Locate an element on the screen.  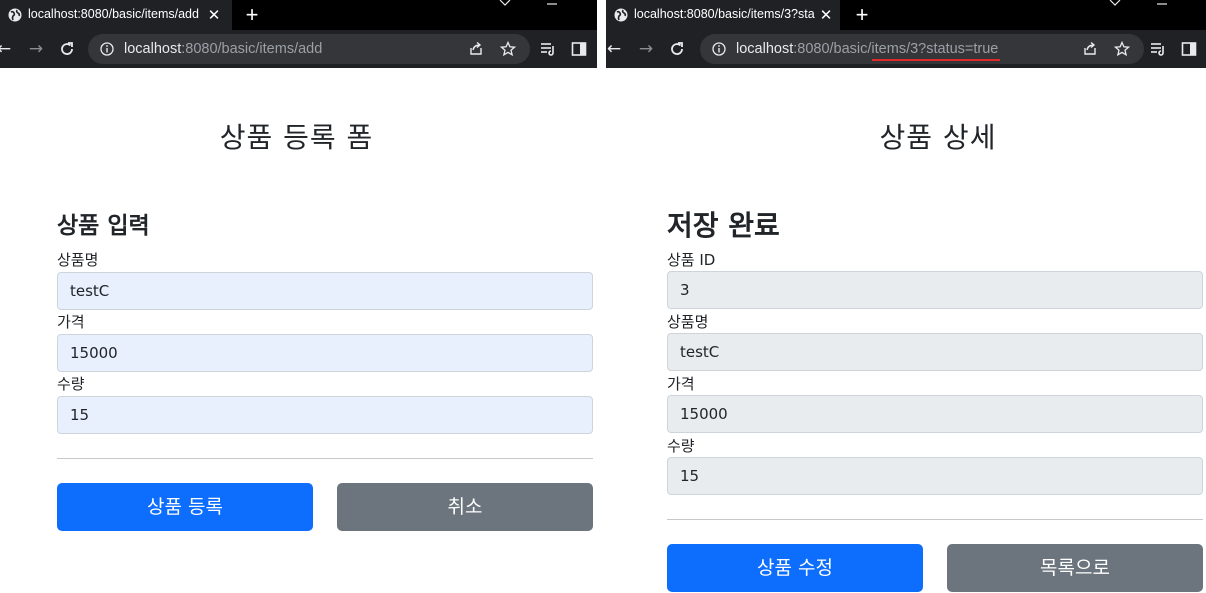
url-highlight-underline is located at coordinates (936, 60).